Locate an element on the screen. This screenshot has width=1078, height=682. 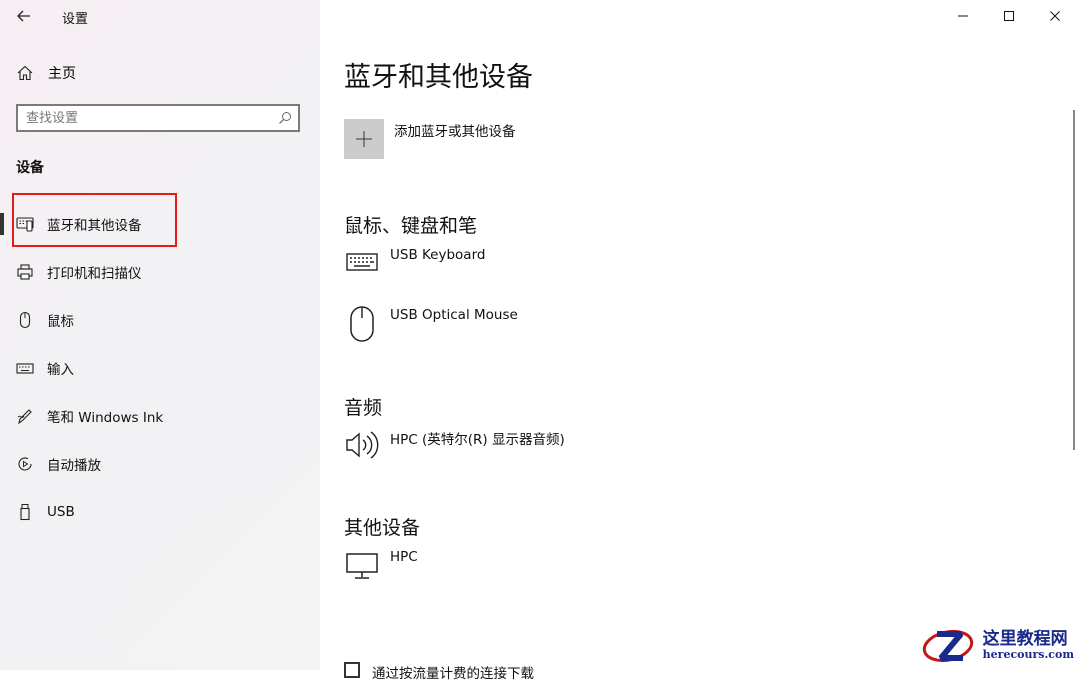
pen-icon is located at coordinates (25, 416).